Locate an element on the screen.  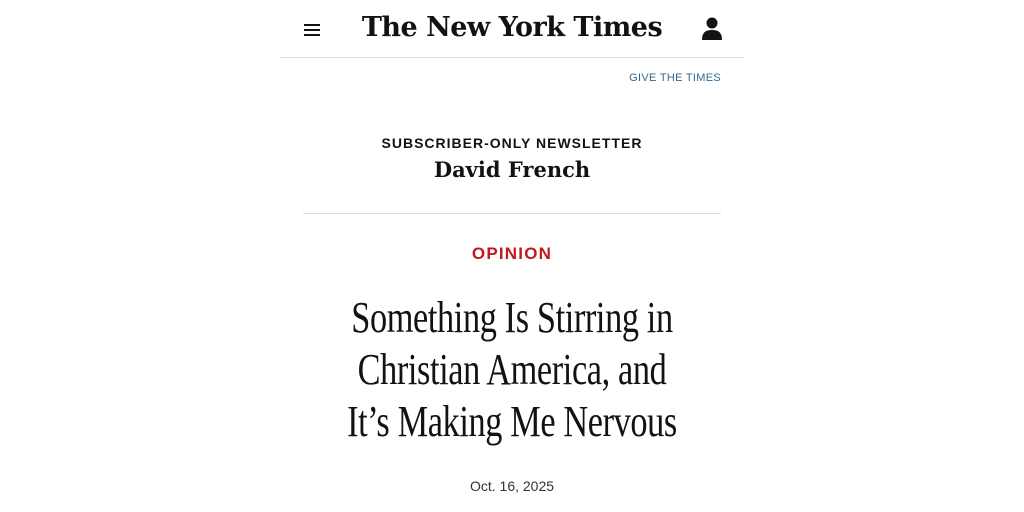
user-account-icon is located at coordinates (712, 29).